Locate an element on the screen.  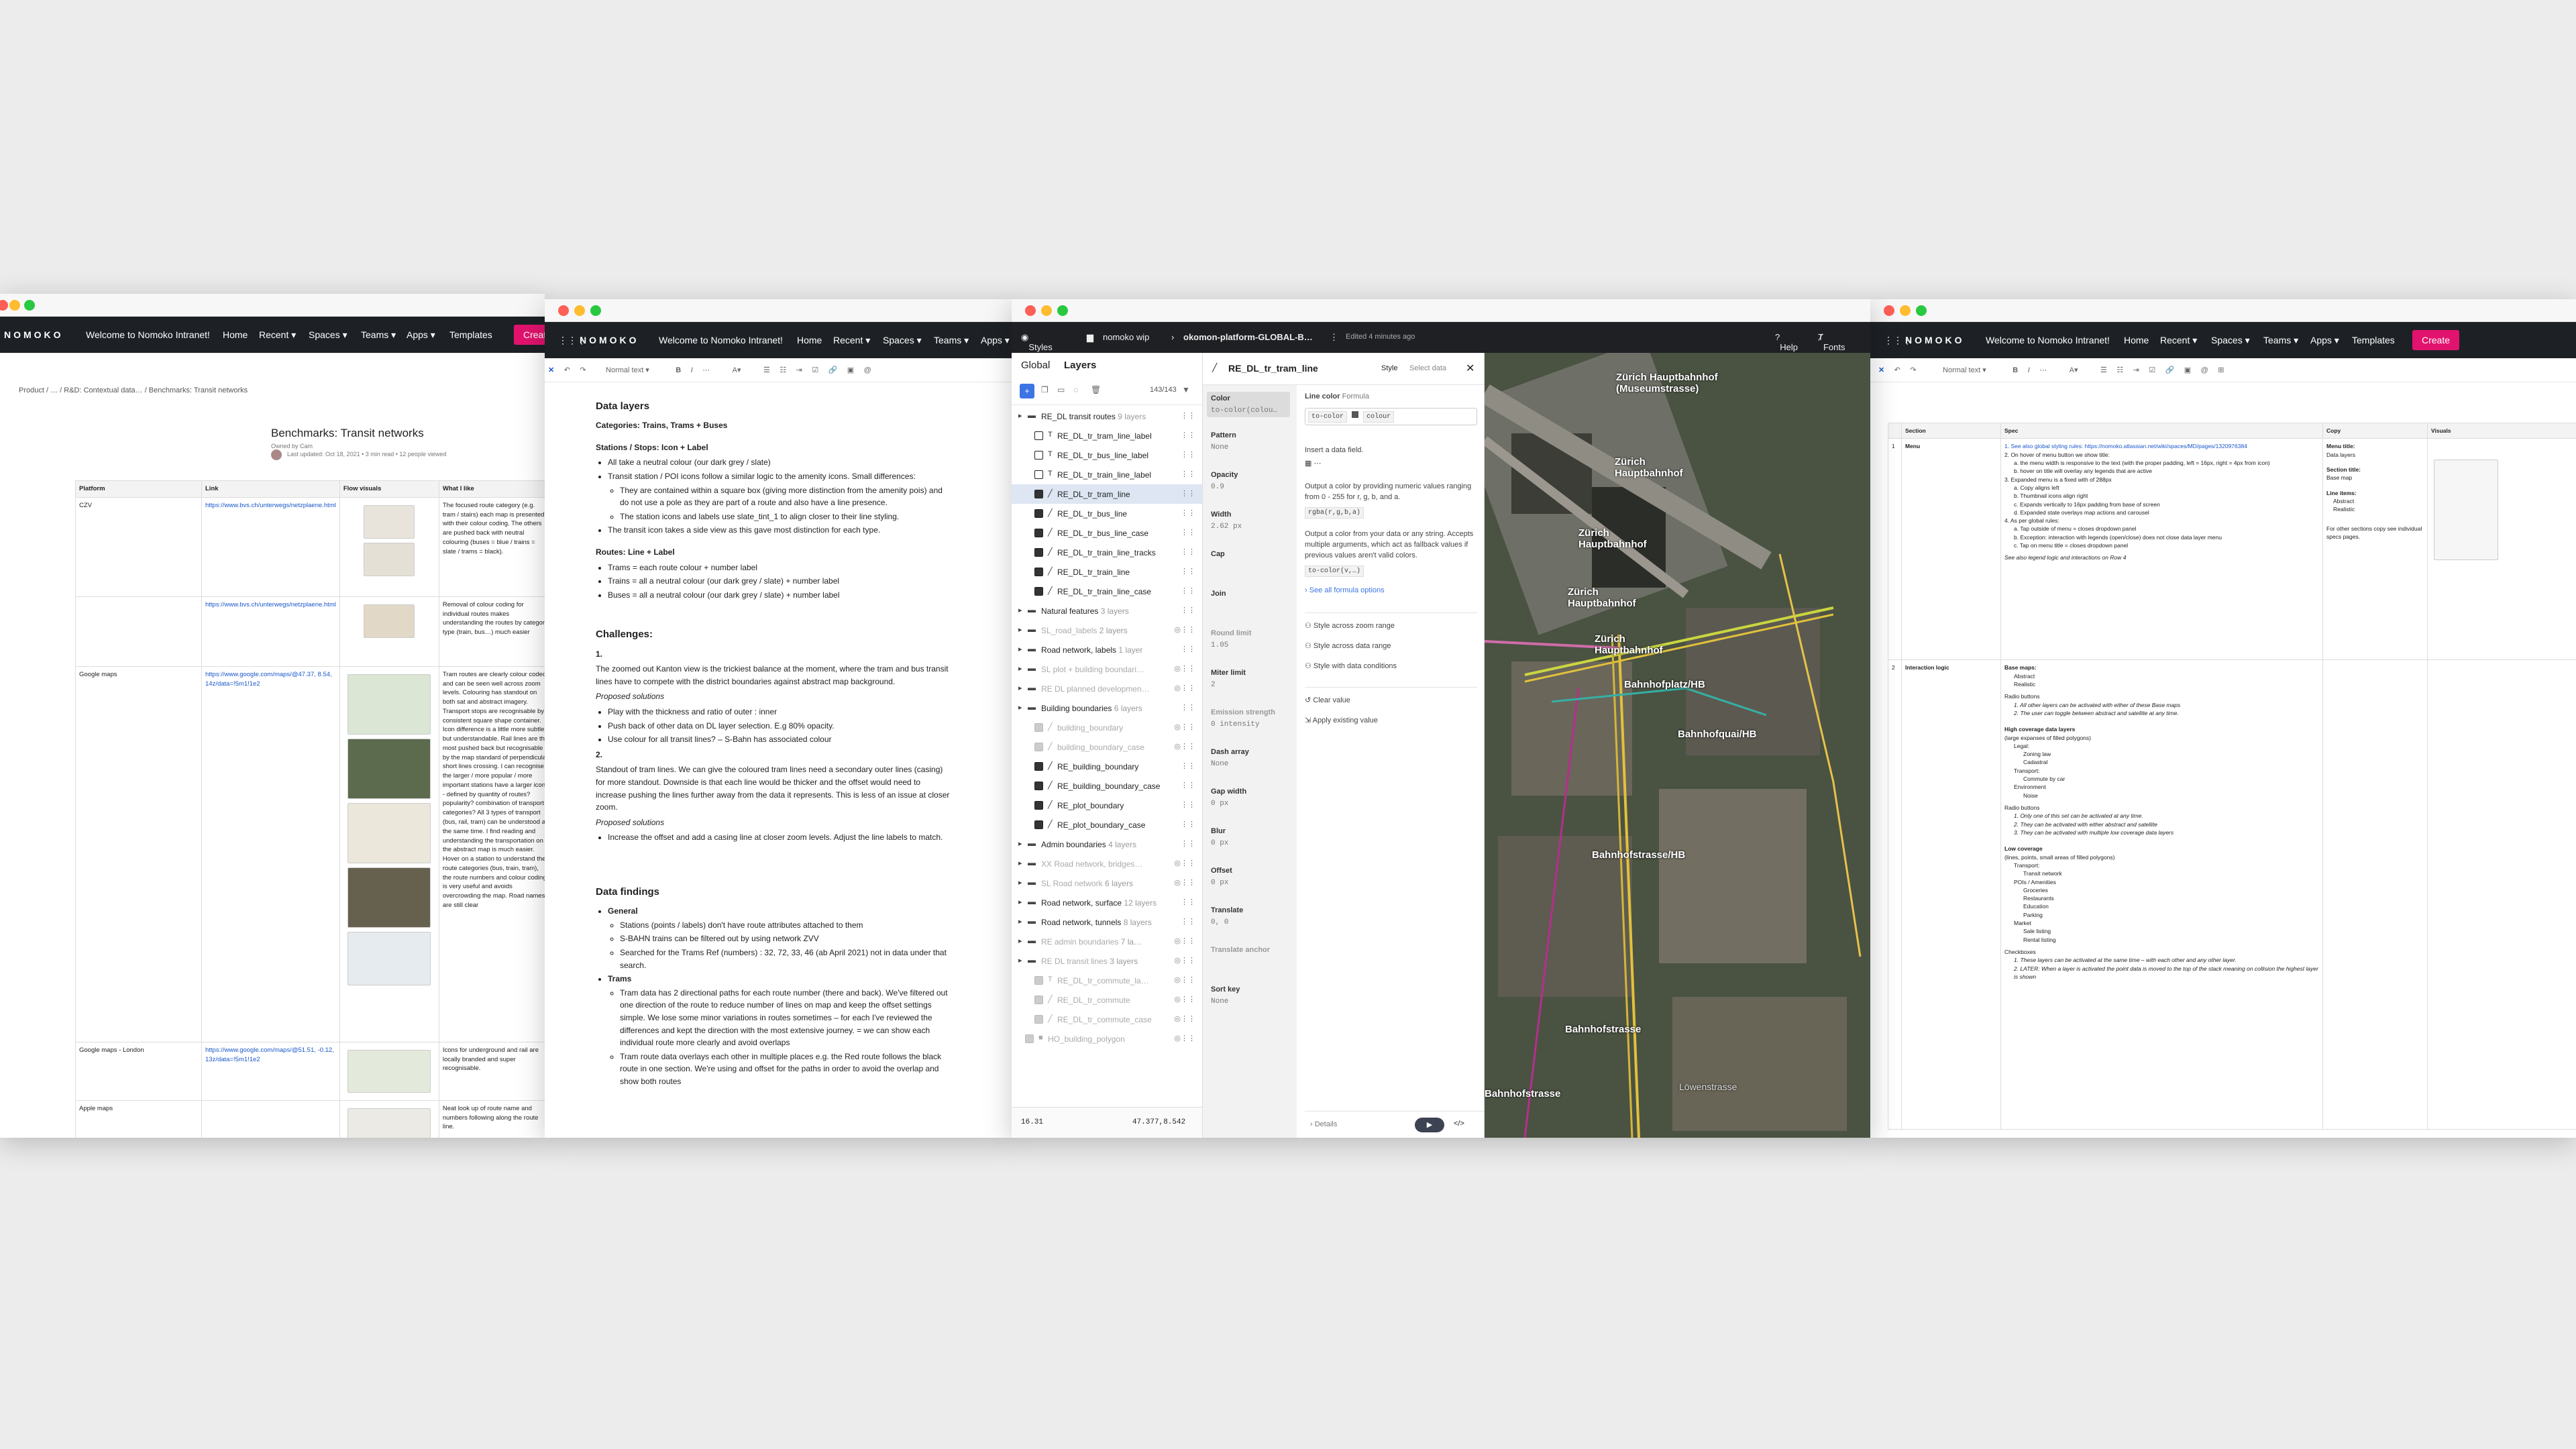
layer-row: T RE_DL_tr_bus_line_label ⋮⋮ is located at coordinates (1107, 455).